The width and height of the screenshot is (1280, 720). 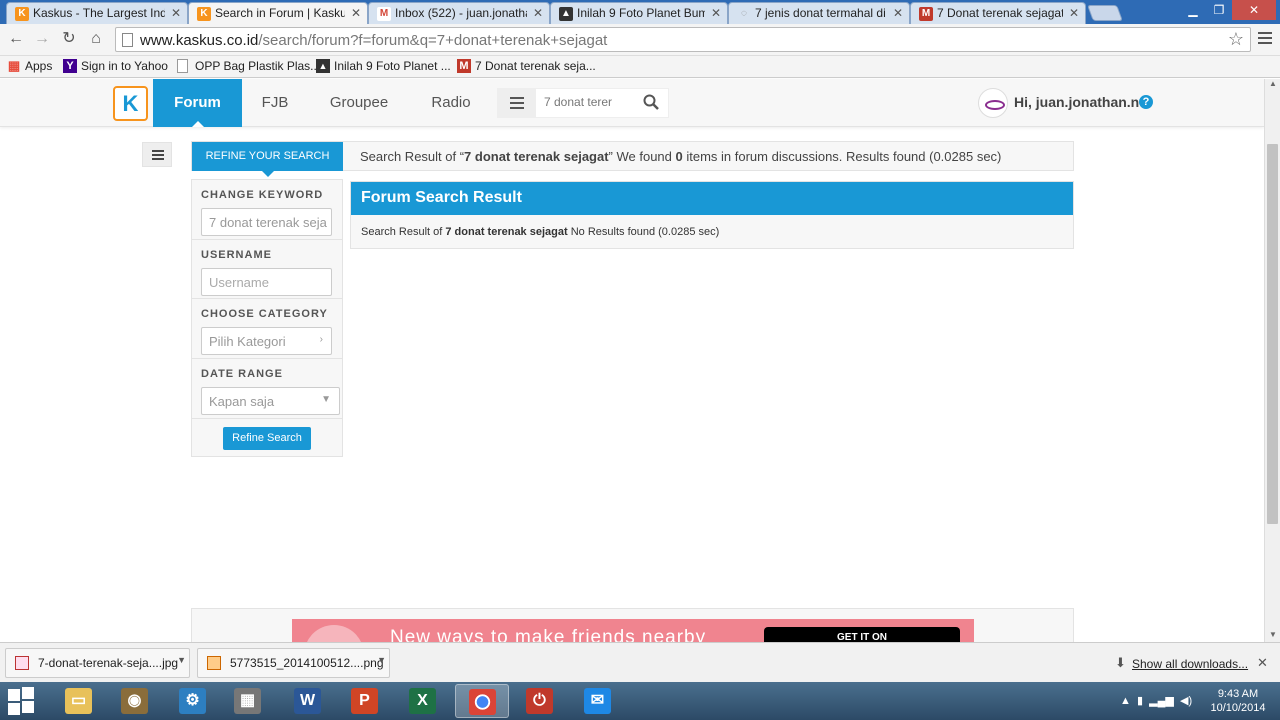 I want to click on new-tab-button, so click(x=1105, y=13).